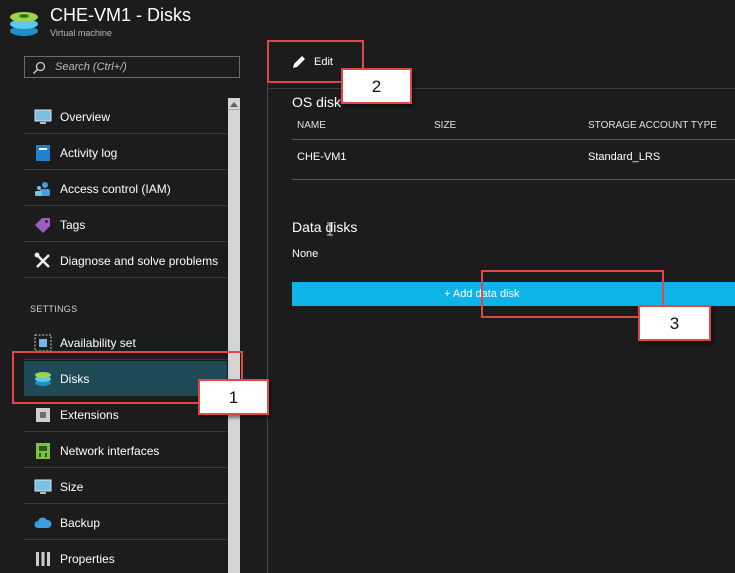 This screenshot has height=573, width=735. What do you see at coordinates (121, 15) in the screenshot?
I see `page-title: CHE-VM1 - Disks` at bounding box center [121, 15].